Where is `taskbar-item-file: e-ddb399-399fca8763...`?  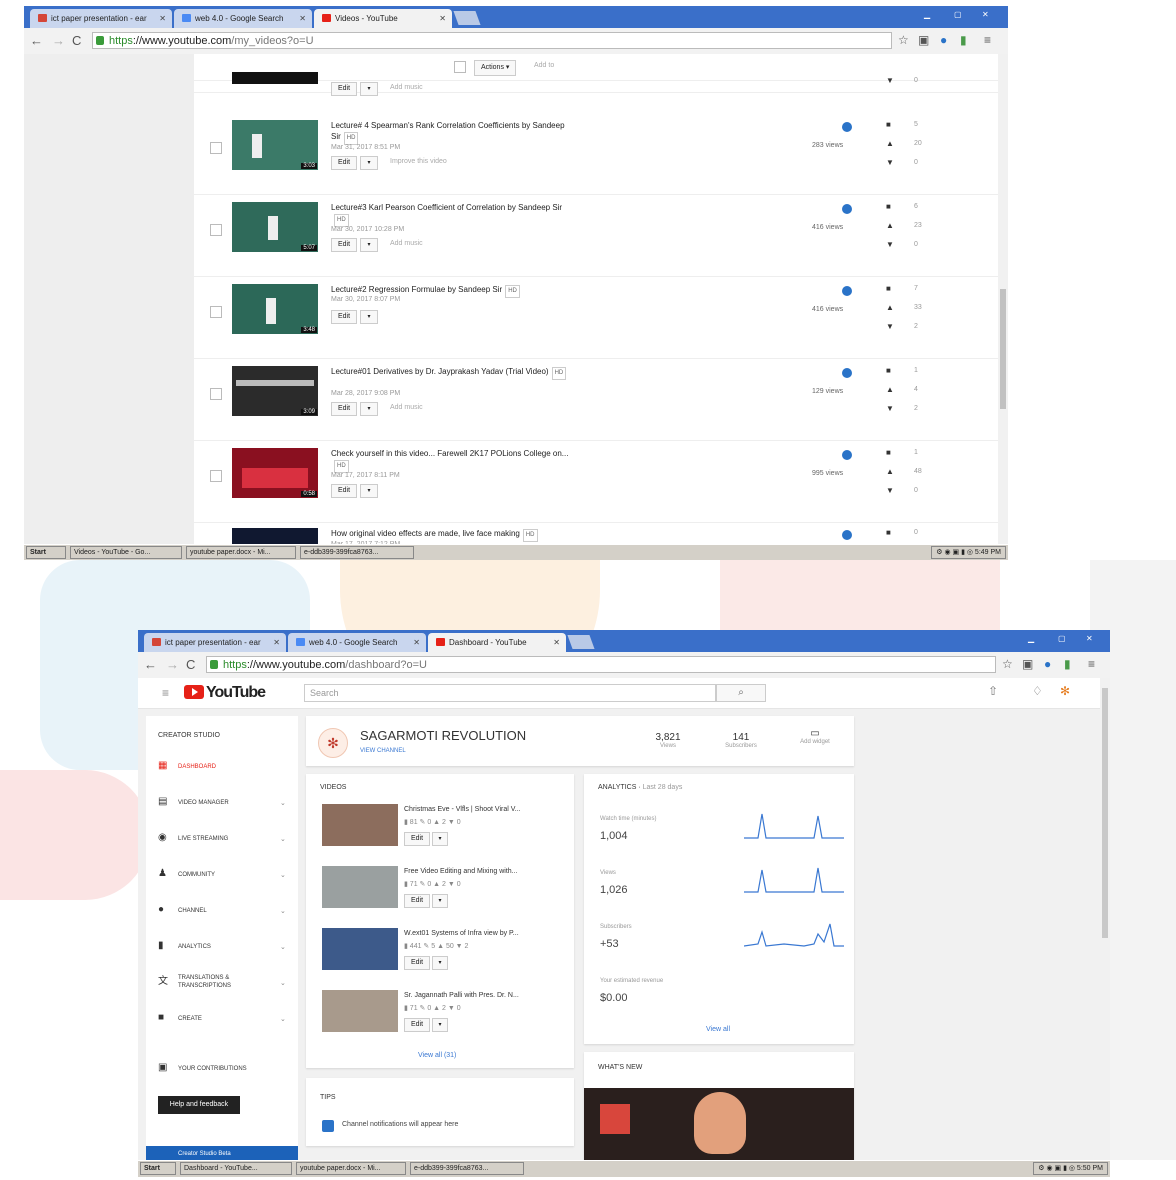
taskbar-item-file: e-ddb399-399fca8763... is located at coordinates (357, 552).